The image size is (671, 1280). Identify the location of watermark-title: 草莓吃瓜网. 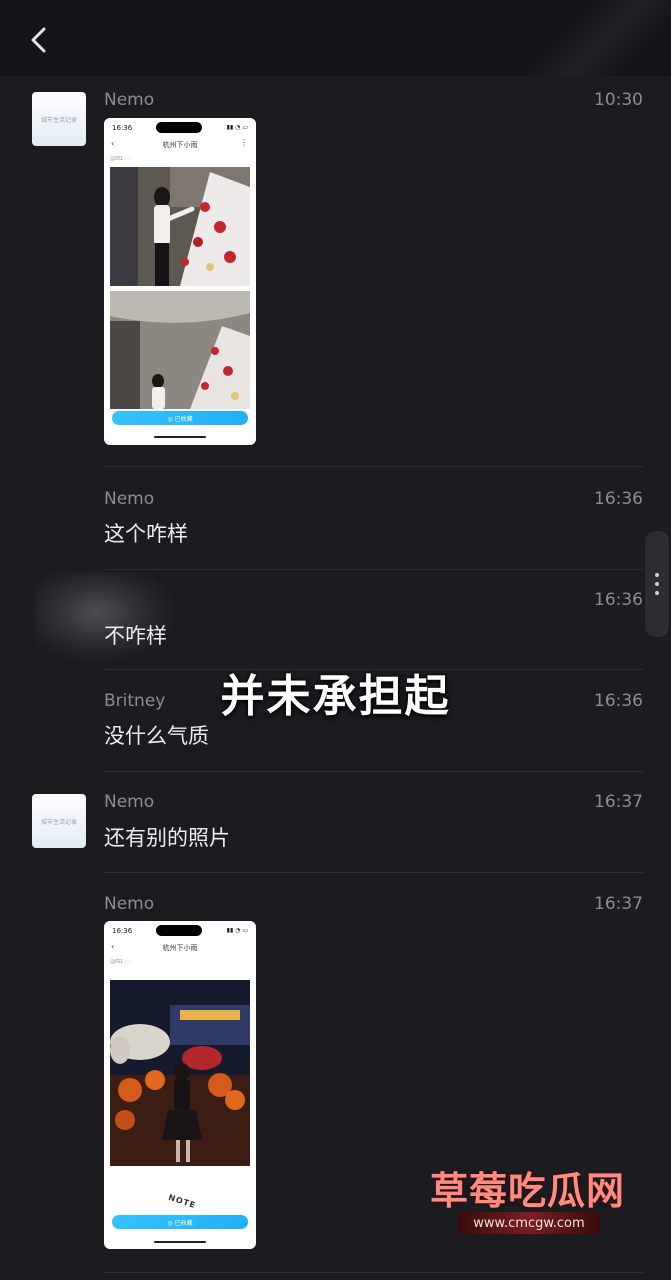
(528, 1191).